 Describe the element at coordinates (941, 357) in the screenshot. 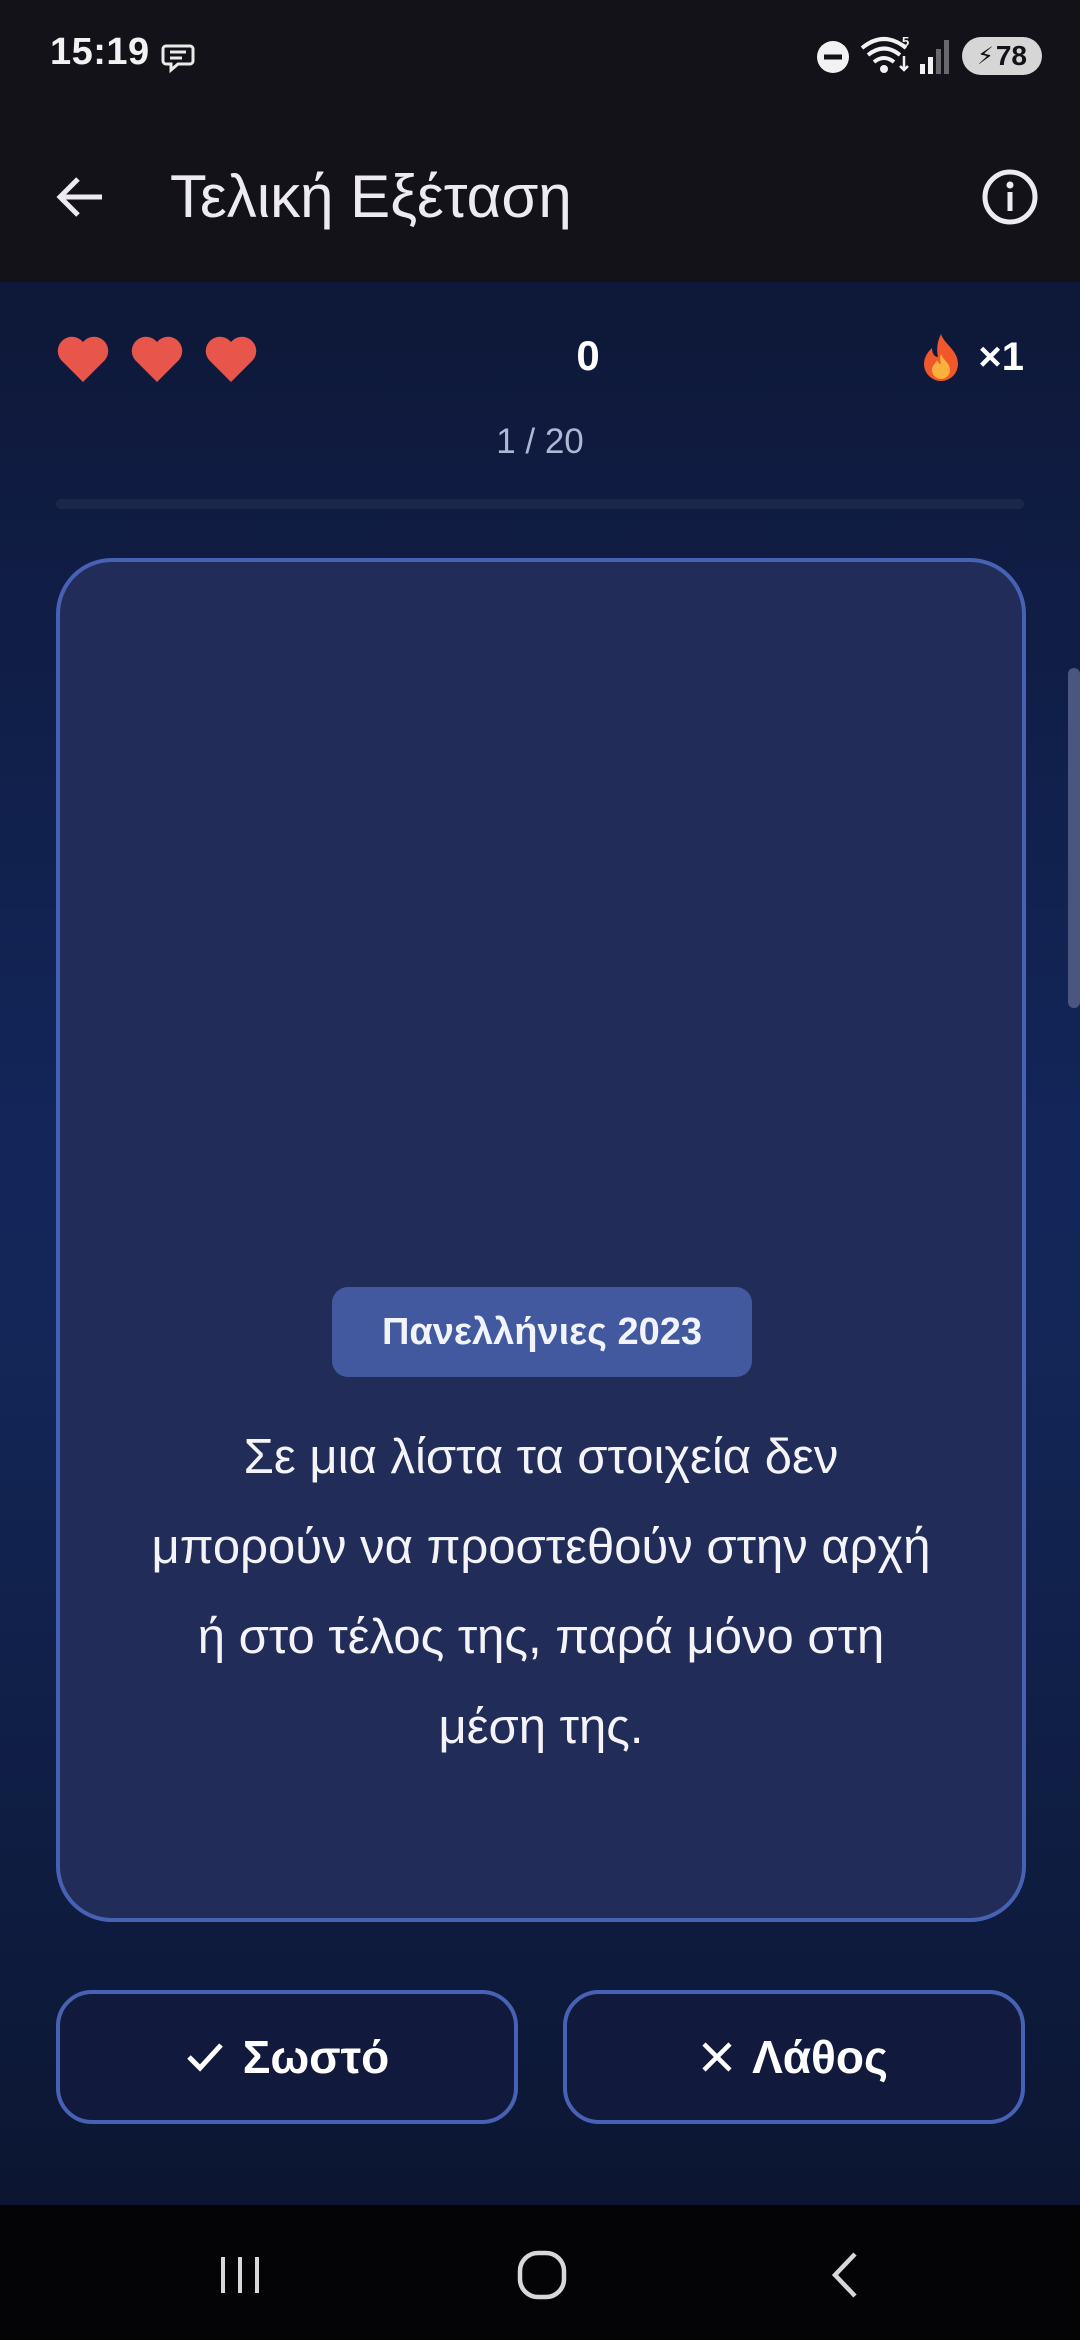

I see `fire-icon` at that location.